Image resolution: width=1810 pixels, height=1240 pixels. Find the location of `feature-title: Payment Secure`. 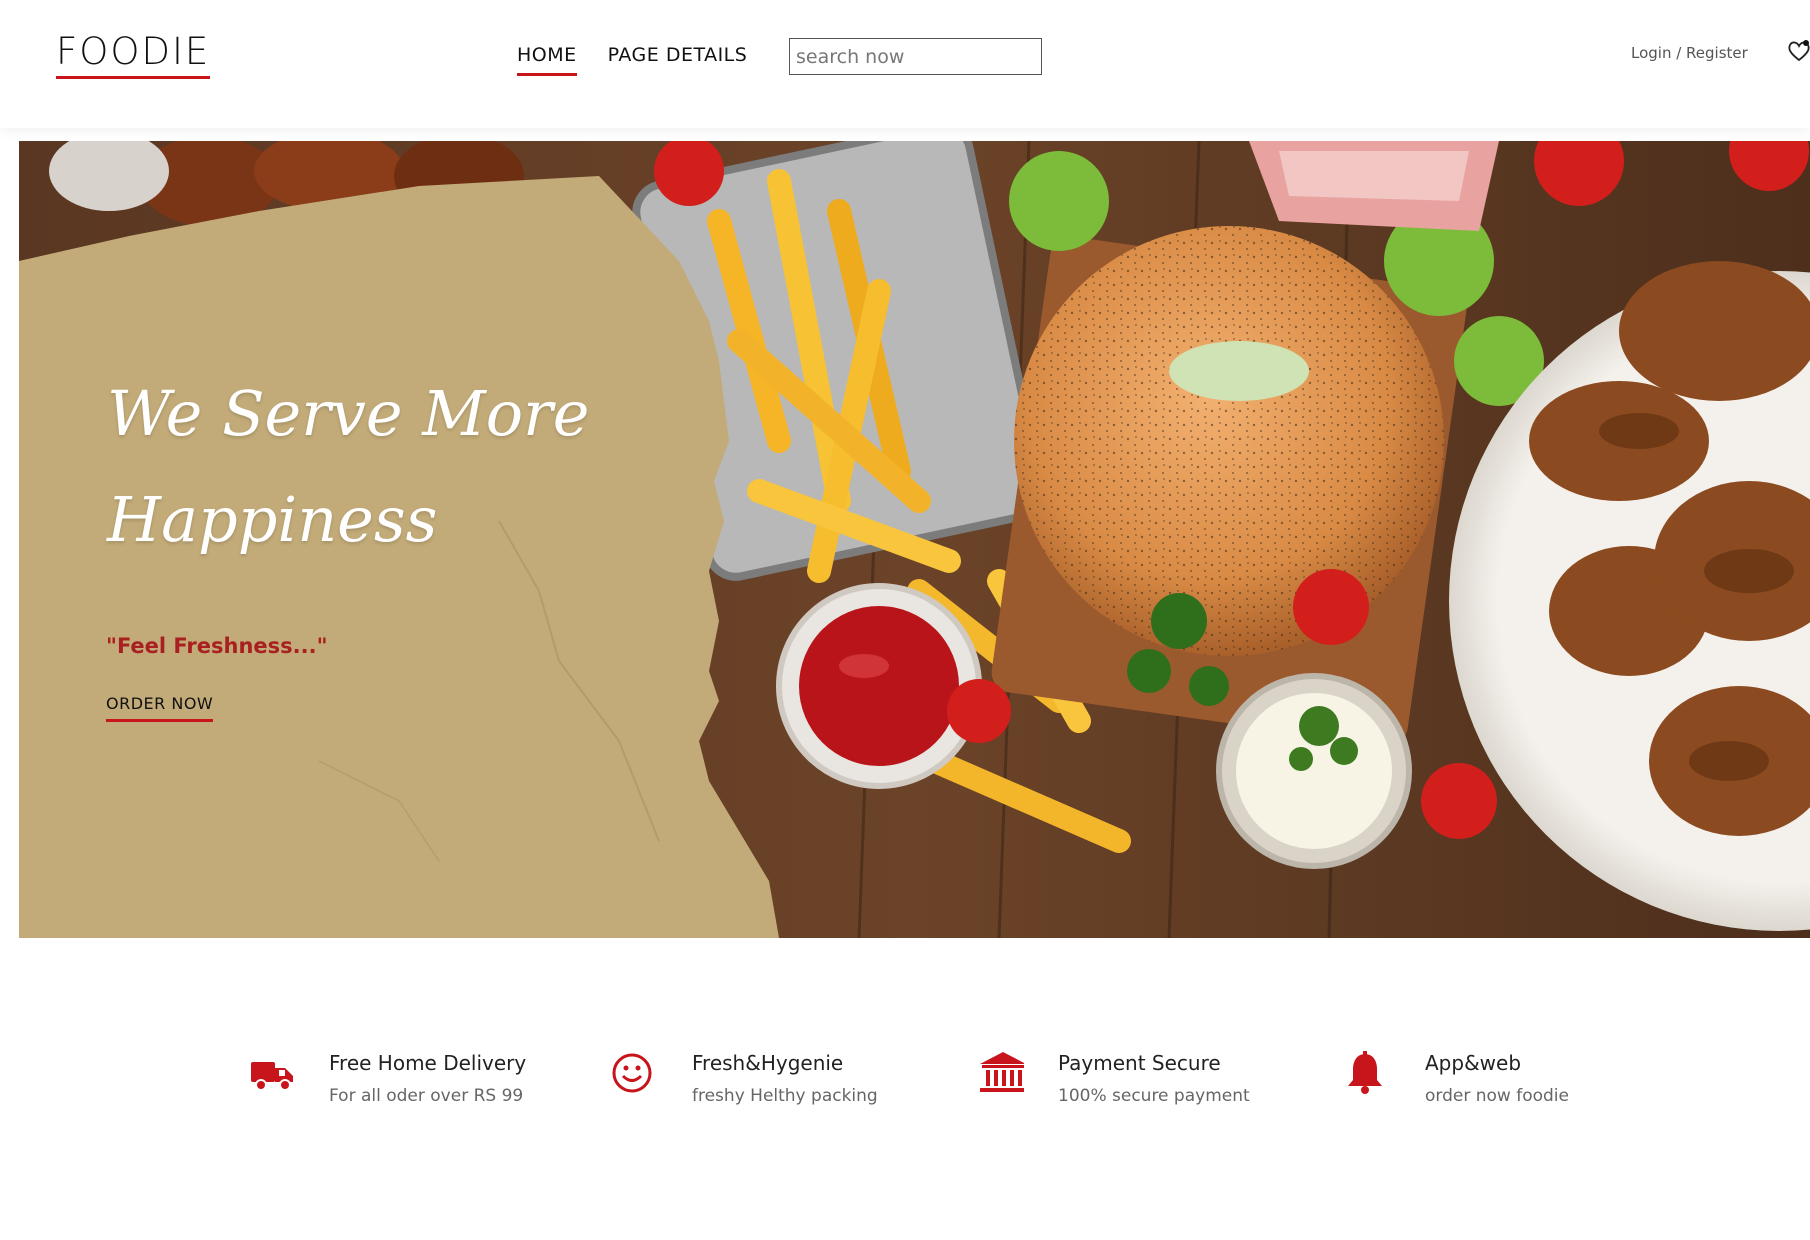

feature-title: Payment Secure is located at coordinates (1139, 1063).